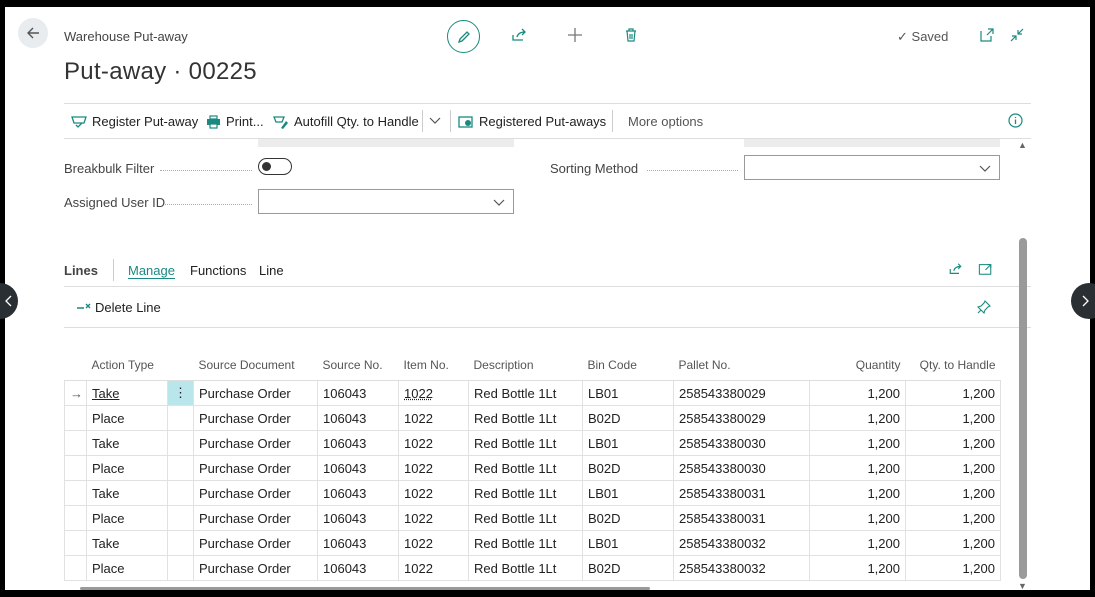 The width and height of the screenshot is (1095, 597). I want to click on registered-putaways-button: Registered Put-aways, so click(532, 121).